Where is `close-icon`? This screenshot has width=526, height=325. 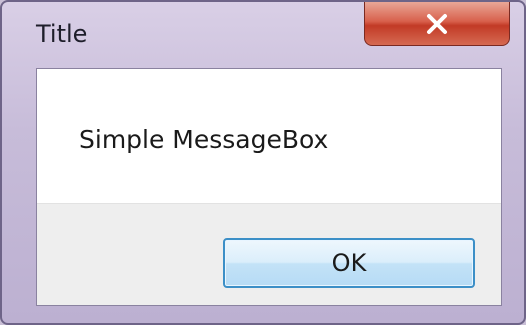 close-icon is located at coordinates (437, 23).